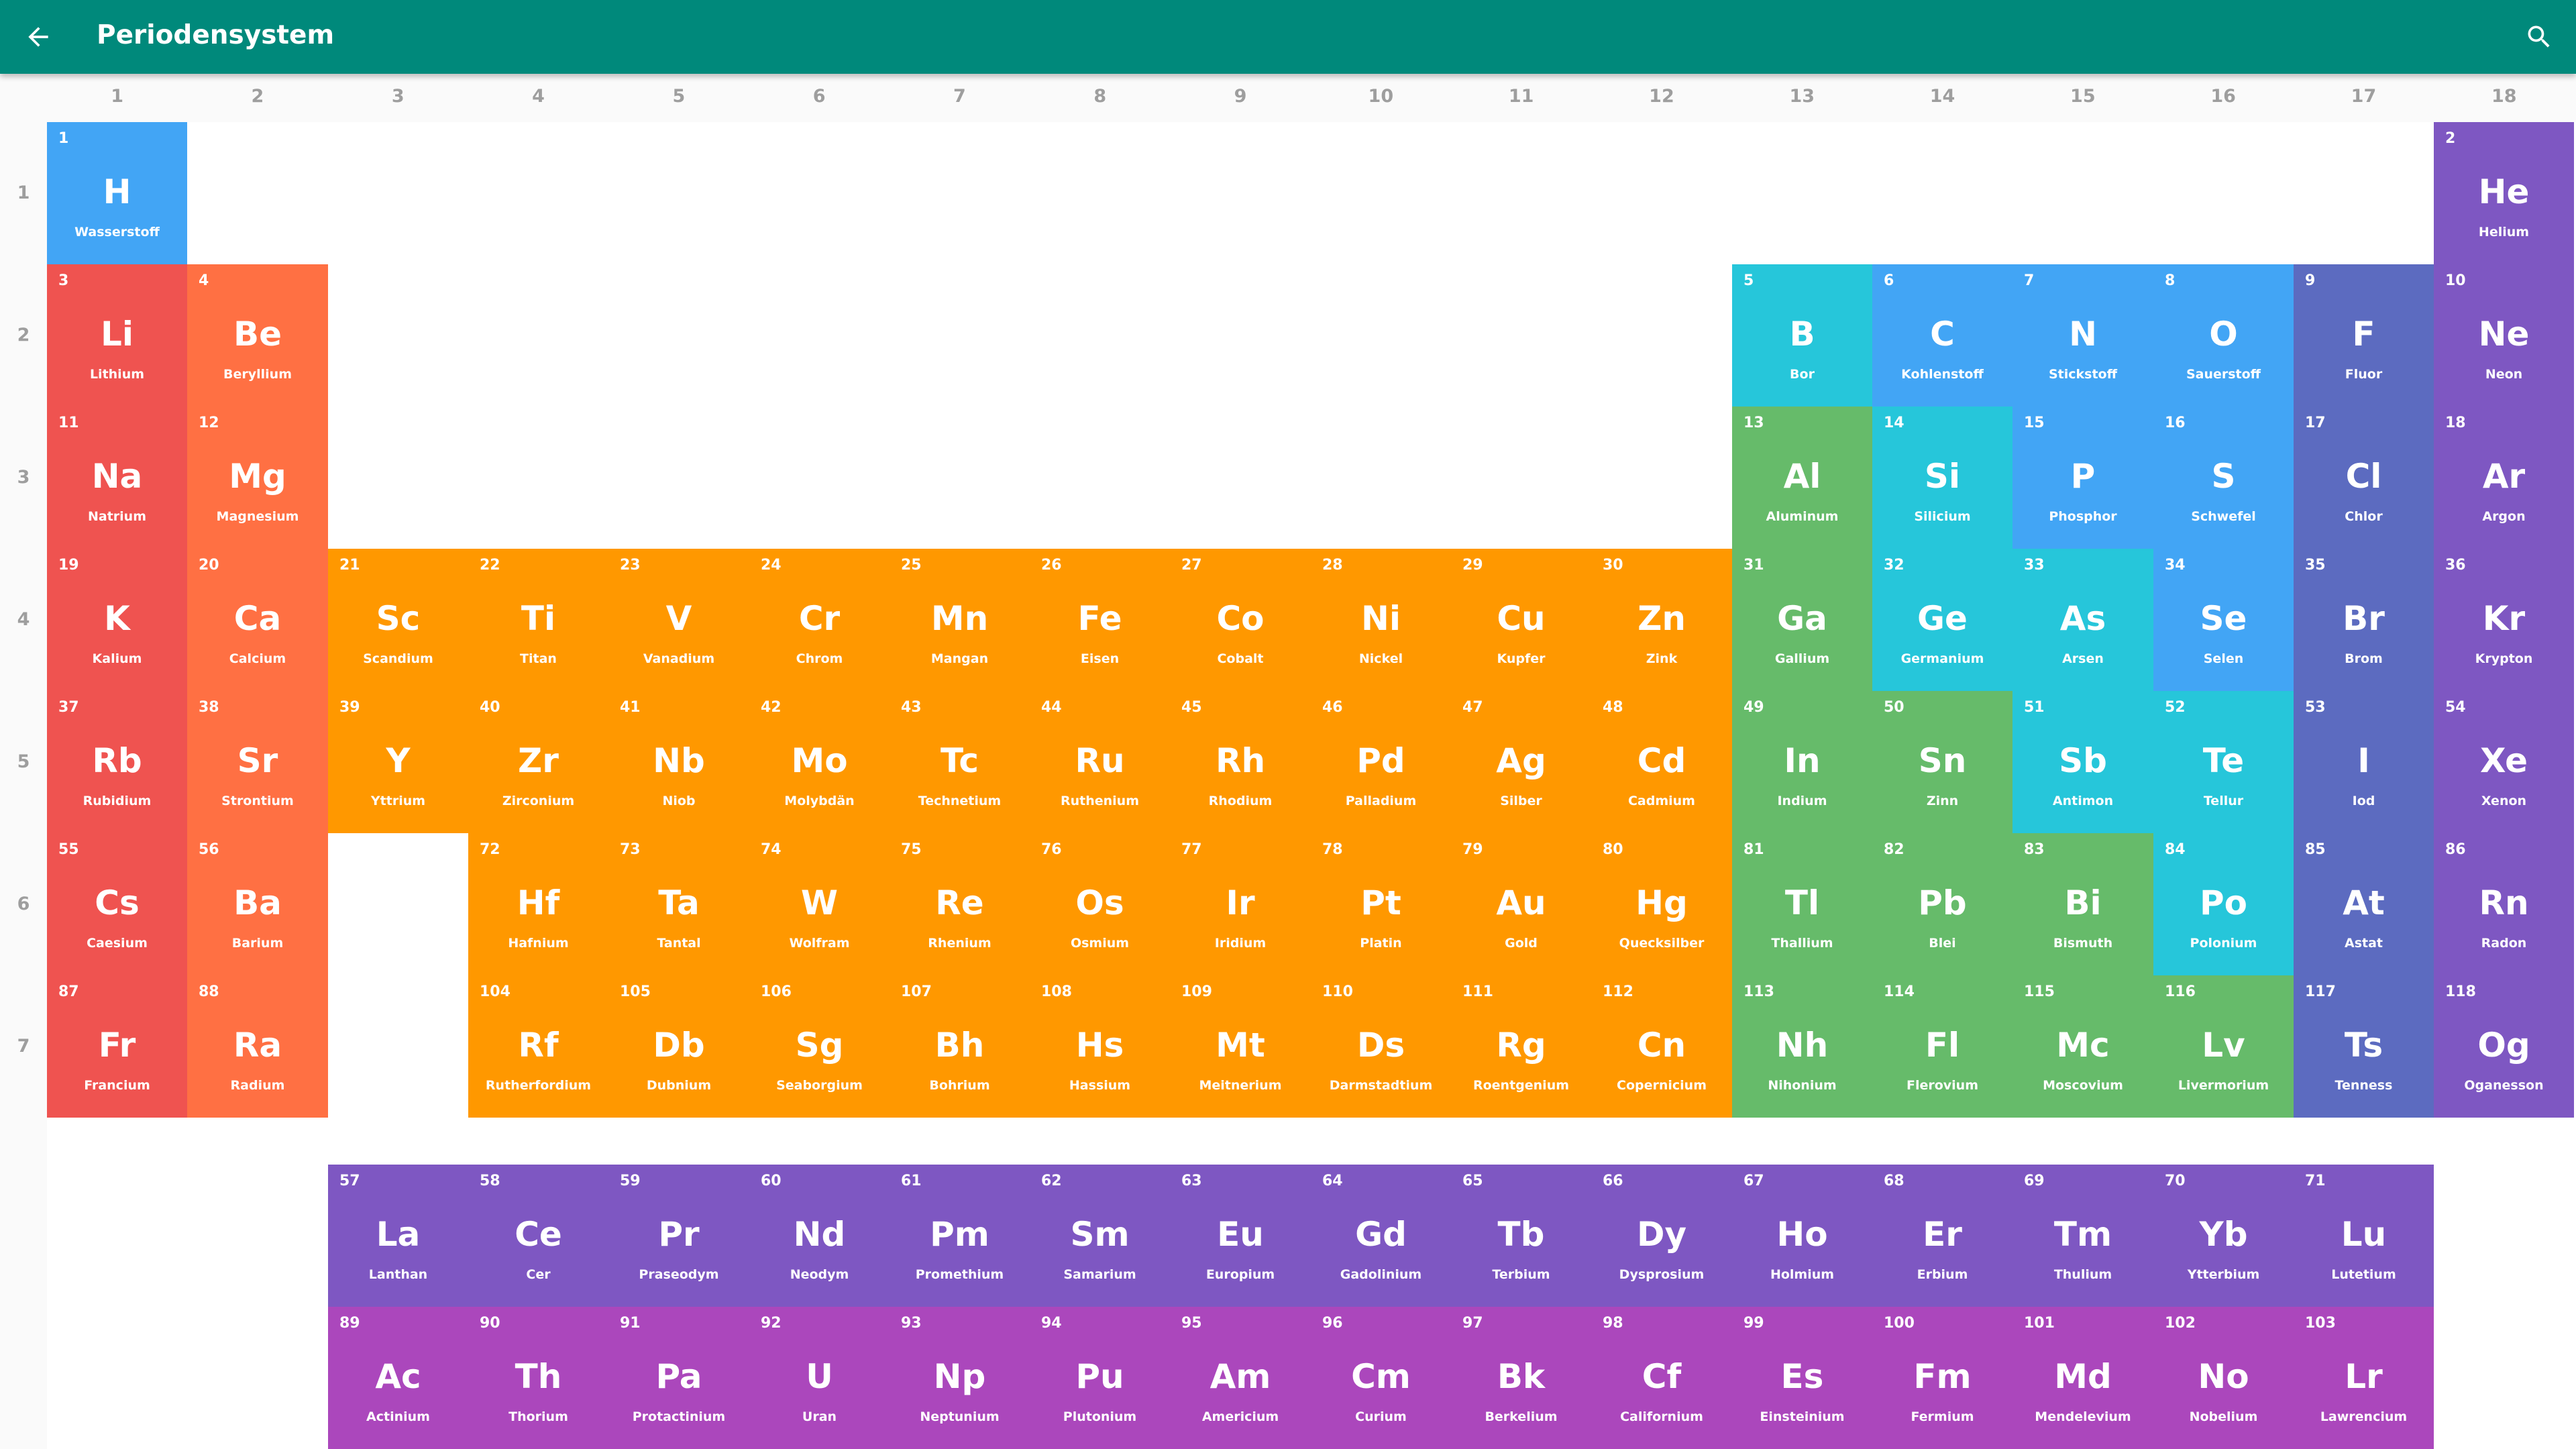 This screenshot has height=1449, width=2576. Describe the element at coordinates (2223, 1236) in the screenshot. I see `element-cell-yb: 70 Yb Ytterbium` at that location.